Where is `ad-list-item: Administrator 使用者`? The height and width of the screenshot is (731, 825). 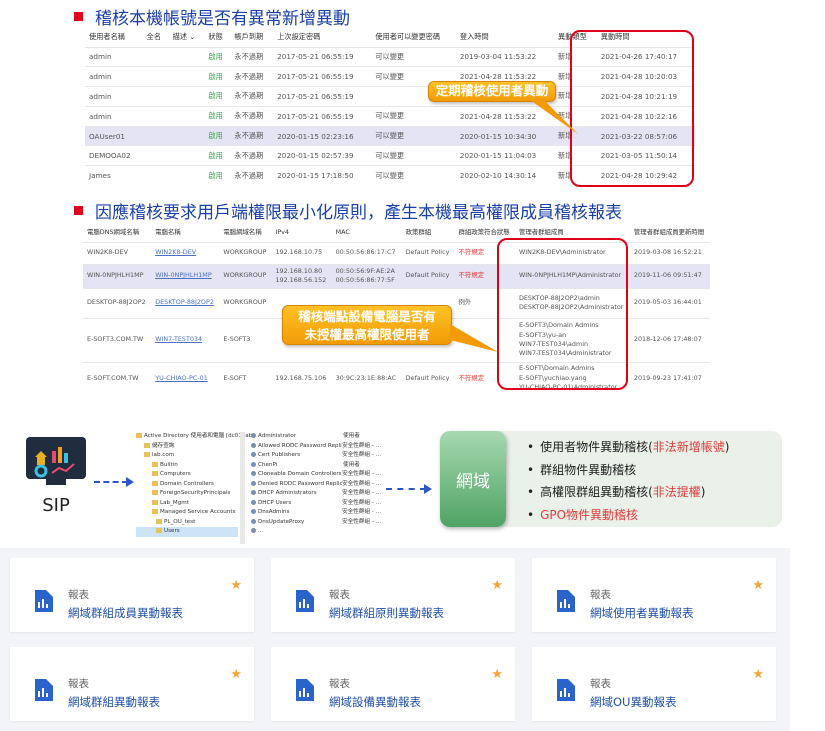
ad-list-item: Administrator 使用者 is located at coordinates (316, 437).